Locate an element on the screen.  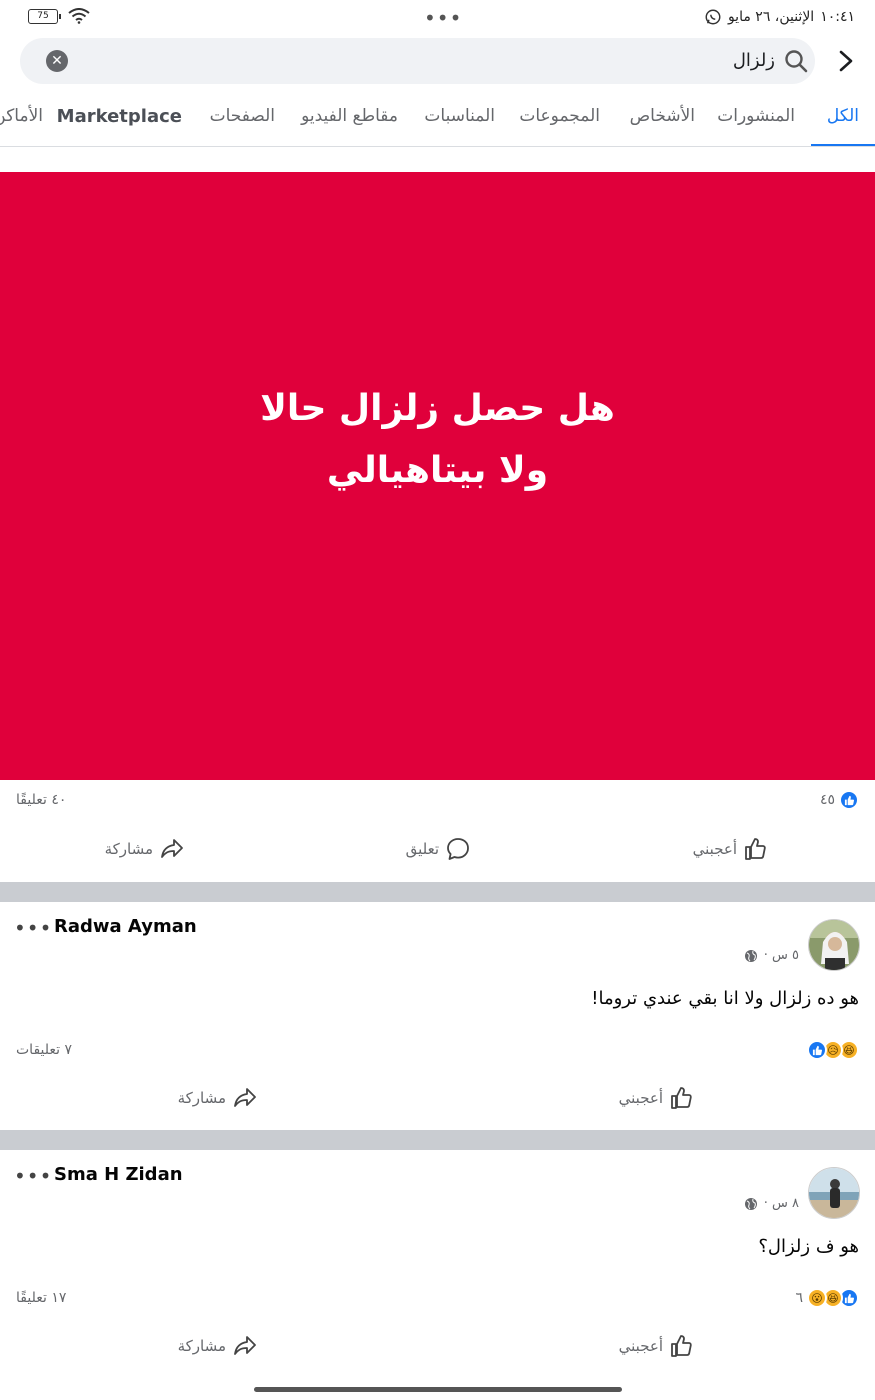
tab-marketplace: Marketplace is located at coordinates (119, 116).